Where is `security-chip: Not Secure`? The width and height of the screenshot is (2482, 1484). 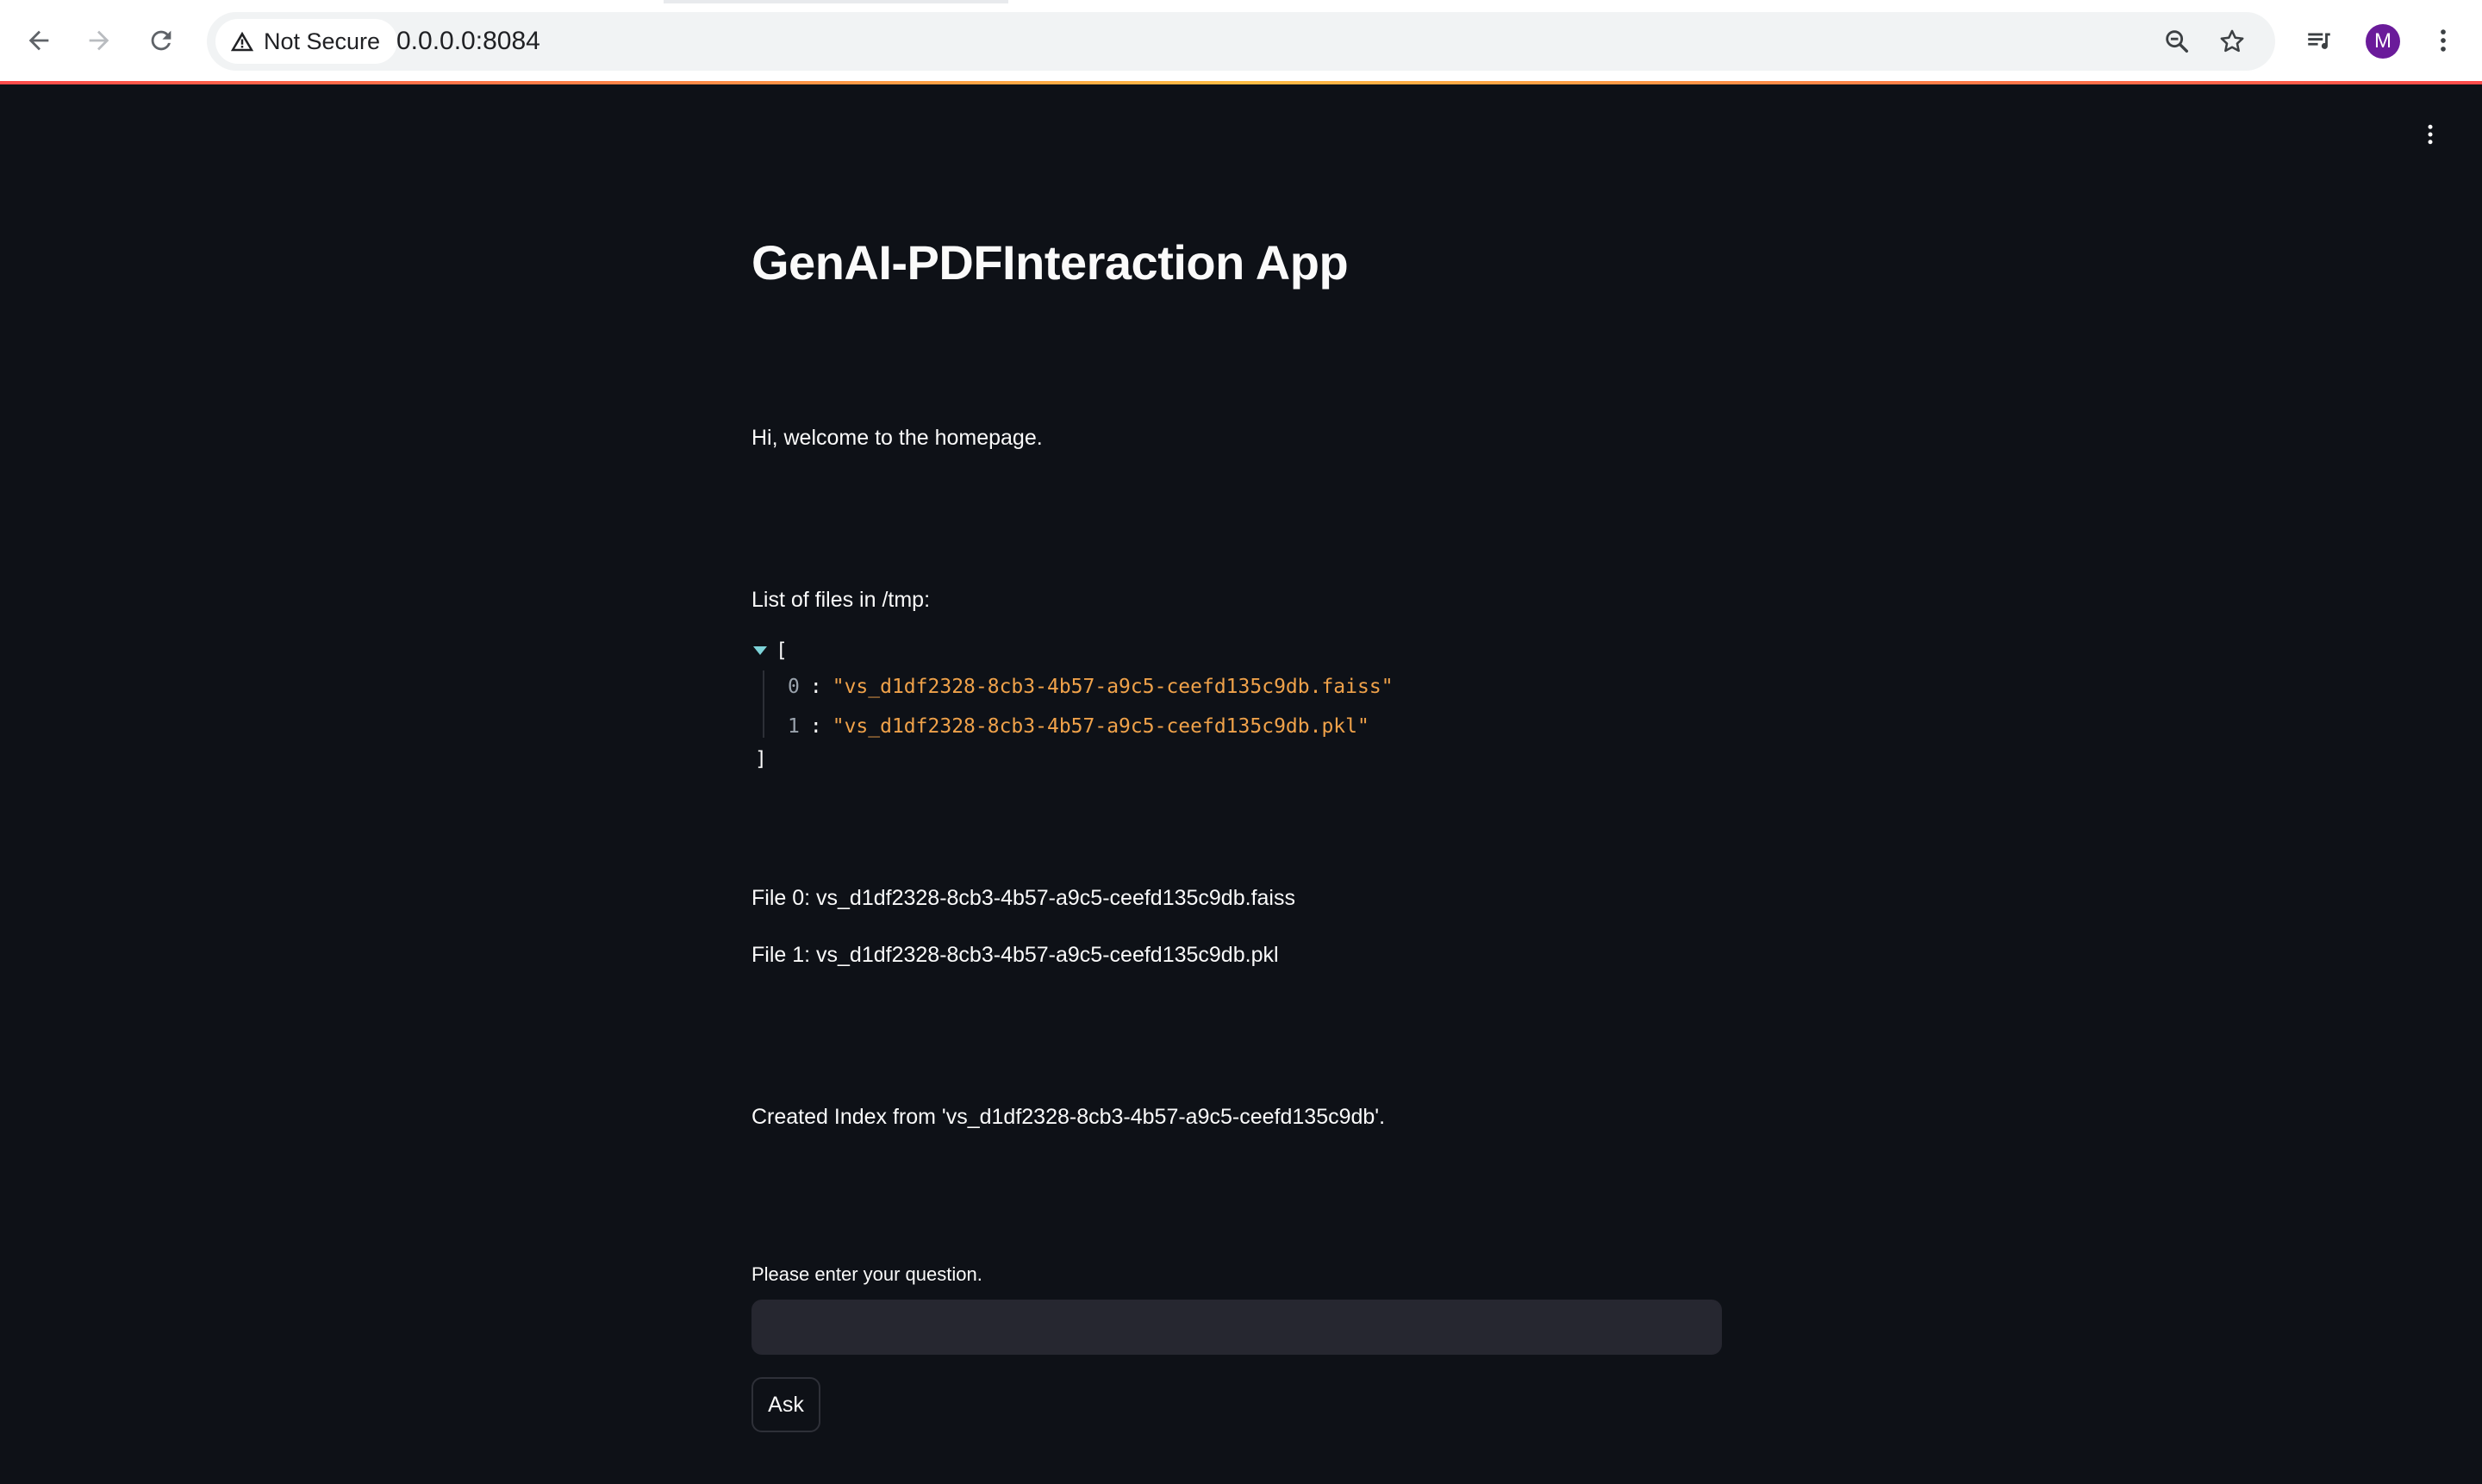
security-chip: Not Secure is located at coordinates (306, 42).